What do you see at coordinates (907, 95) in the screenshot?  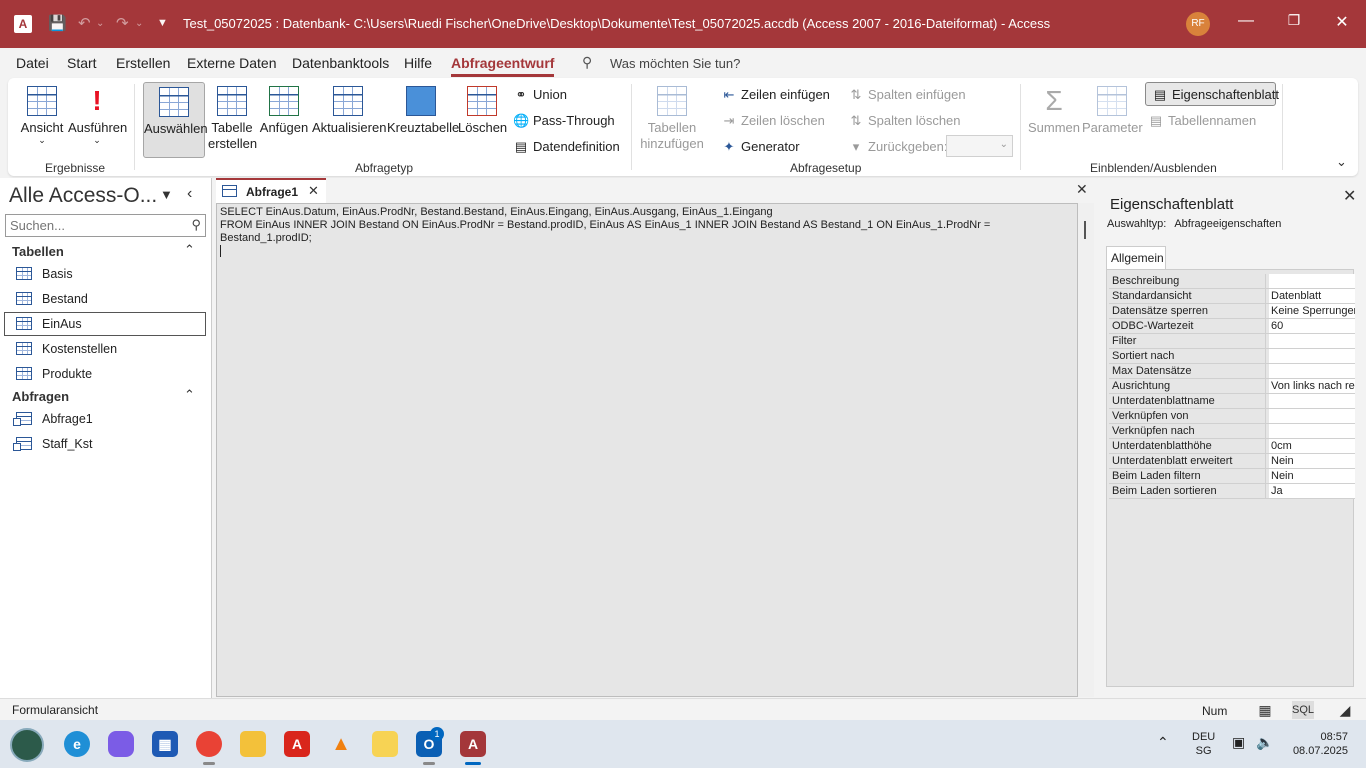 I see `spalten-einfuegen-button: ⇅ Spalten einfügen` at bounding box center [907, 95].